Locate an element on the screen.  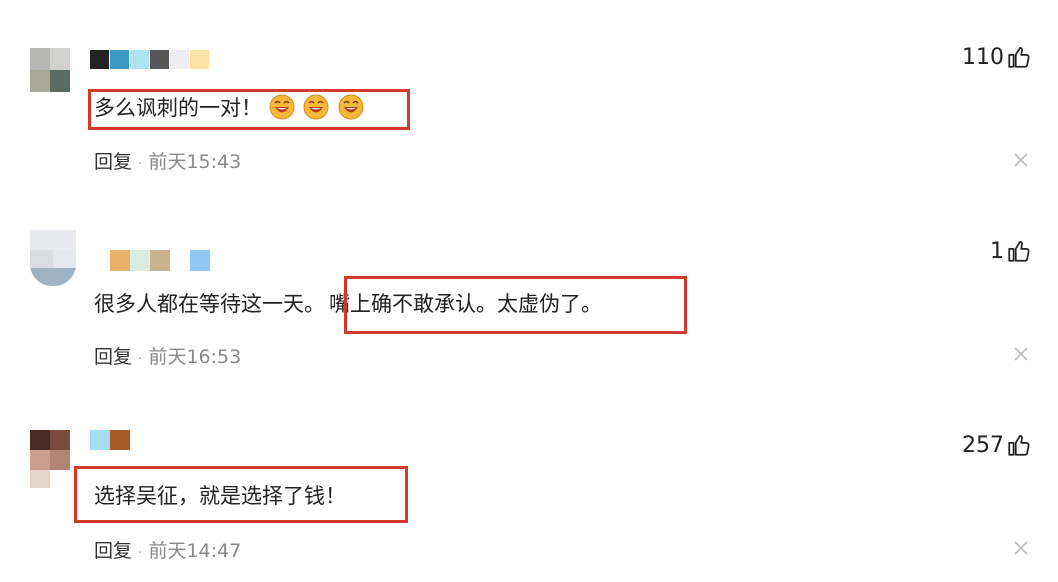
like-count: 110 is located at coordinates (997, 57).